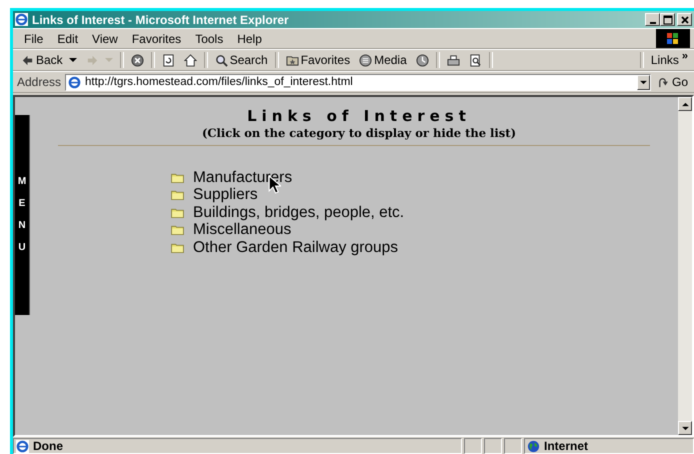 Image resolution: width=694 pixels, height=454 pixels. I want to click on menu-item: Favorites, so click(156, 39).